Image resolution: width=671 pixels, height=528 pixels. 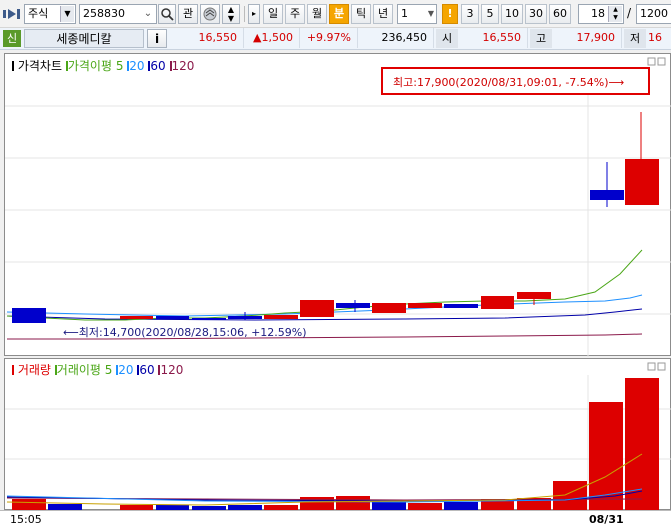 What do you see at coordinates (361, 14) in the screenshot?
I see `tab-tick: 틱` at bounding box center [361, 14].